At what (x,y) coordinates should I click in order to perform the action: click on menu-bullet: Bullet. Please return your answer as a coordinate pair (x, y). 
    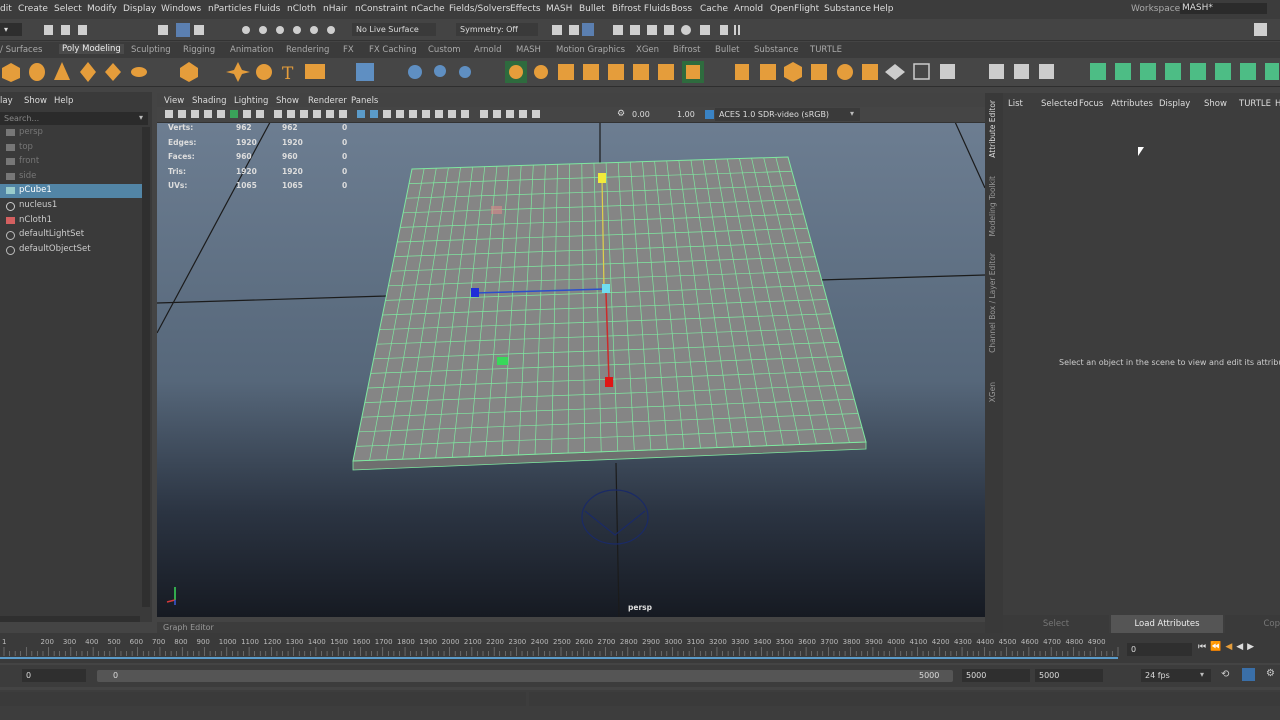
    Looking at the image, I should click on (592, 9).